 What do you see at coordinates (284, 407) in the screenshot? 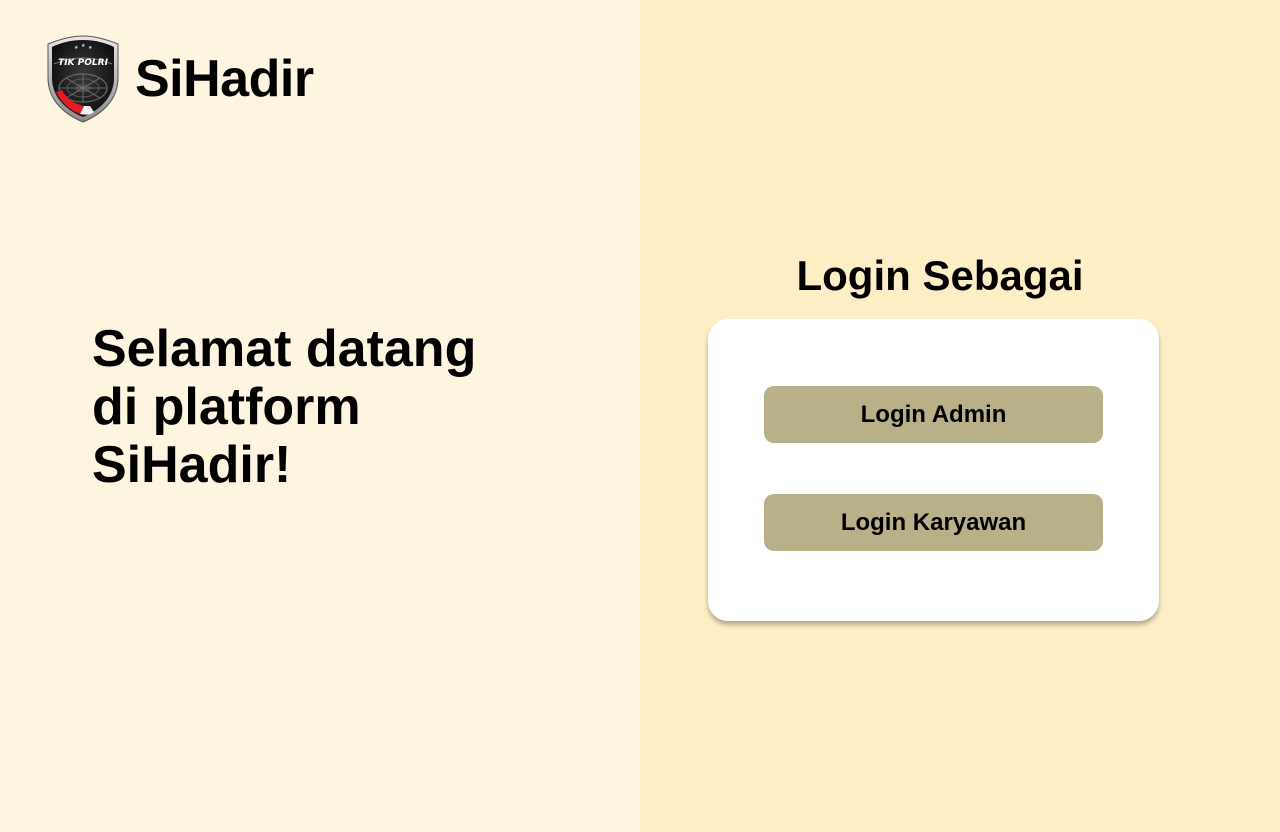
I see `welcome-heading: Selamat datang di platform SiHadir!` at bounding box center [284, 407].